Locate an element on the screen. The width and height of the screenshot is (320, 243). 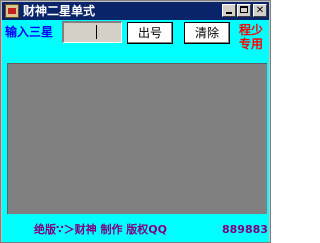
side-note-line2: 专用 is located at coordinates (251, 44).